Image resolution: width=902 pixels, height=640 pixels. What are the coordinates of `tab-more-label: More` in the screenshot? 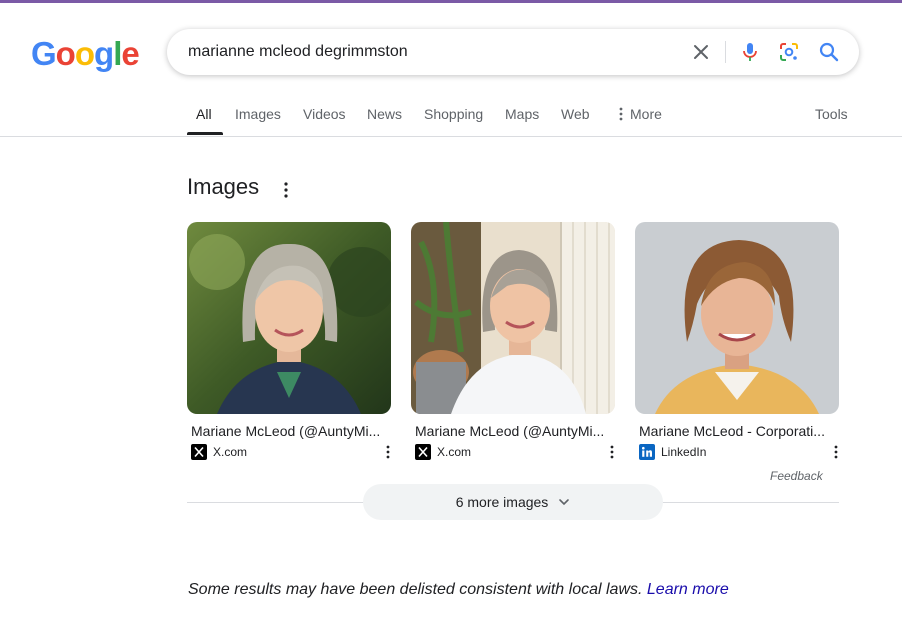 It's located at (646, 114).